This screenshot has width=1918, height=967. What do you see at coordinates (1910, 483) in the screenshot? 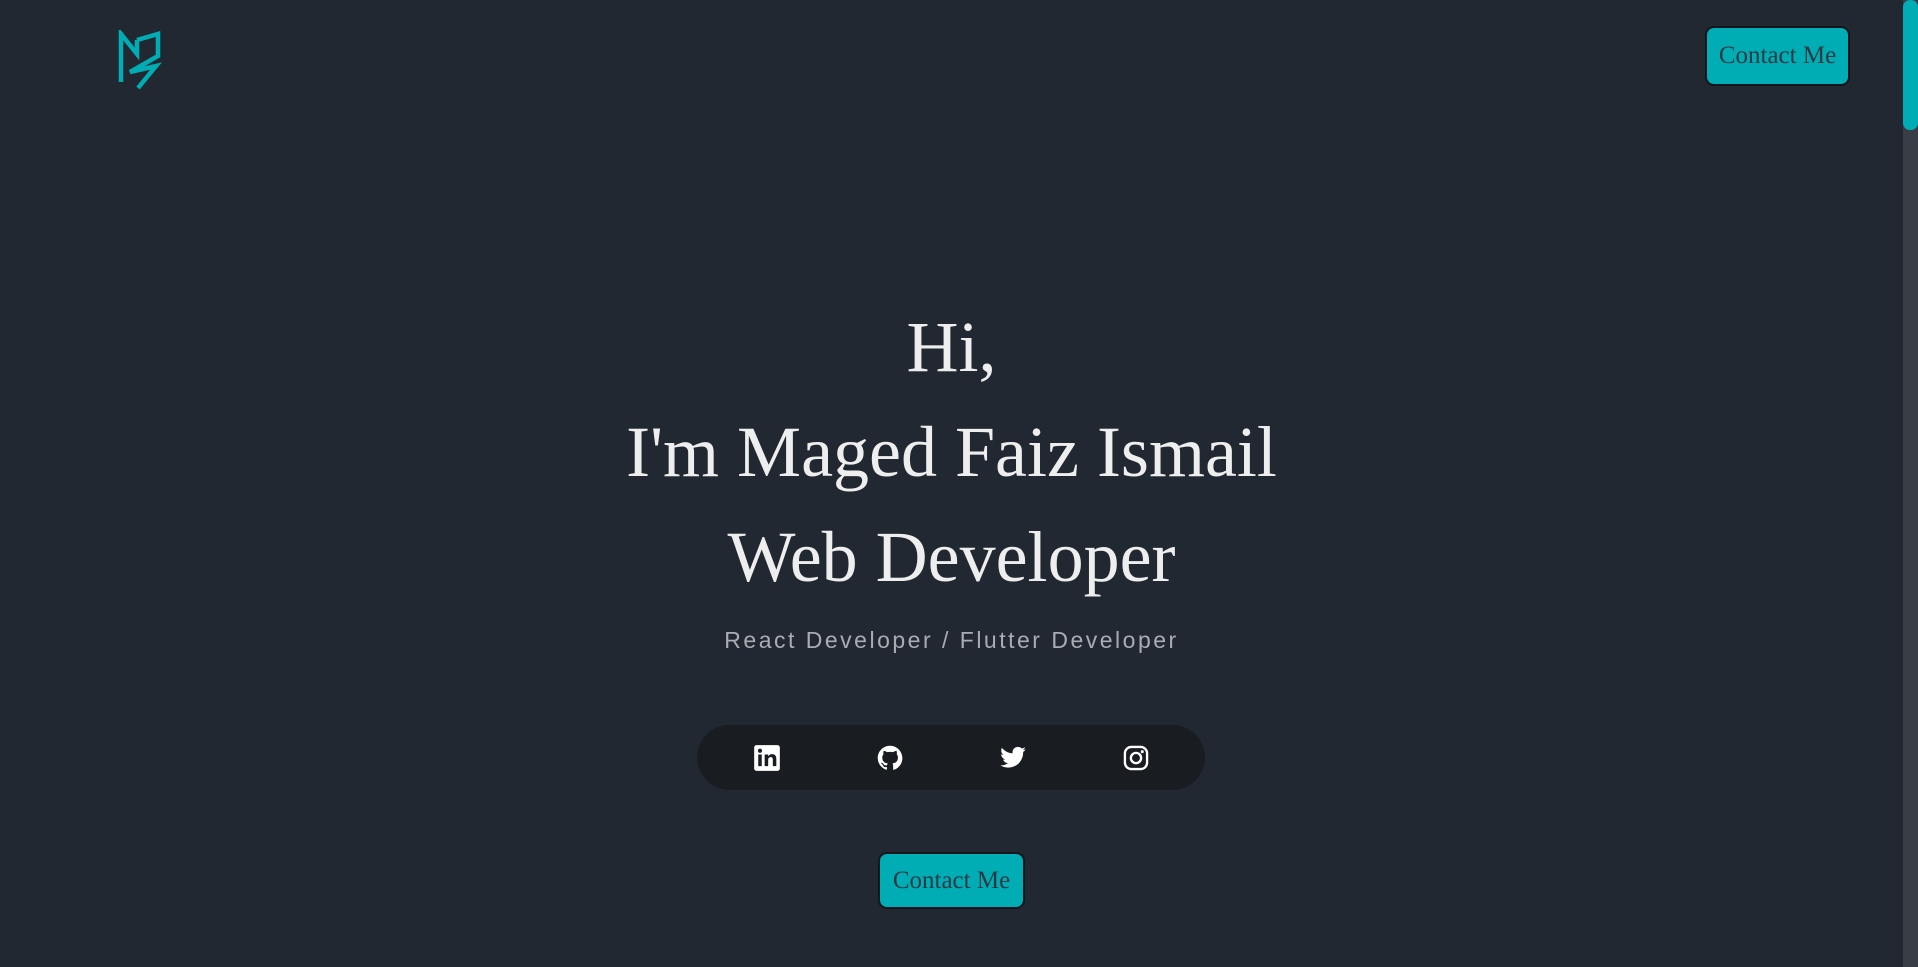
I see `page-scrollbar` at bounding box center [1910, 483].